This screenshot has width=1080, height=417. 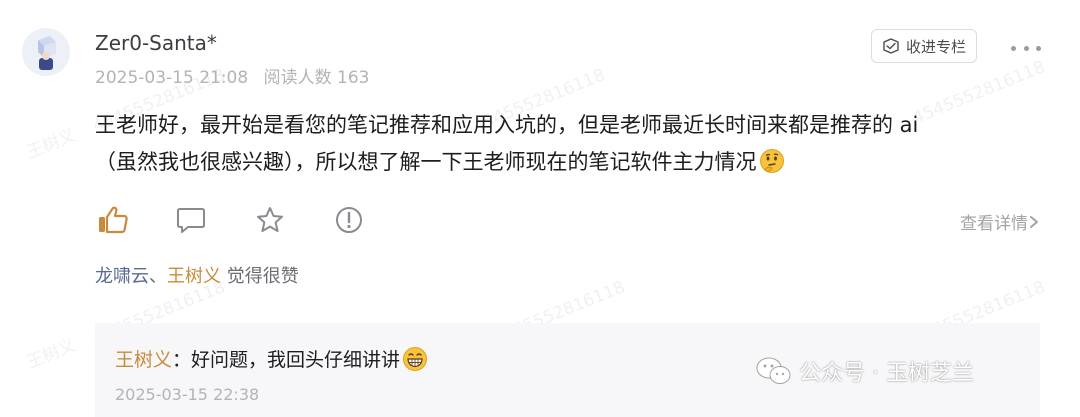 I want to click on collect-to-column-button: 收进专栏, so click(x=924, y=46).